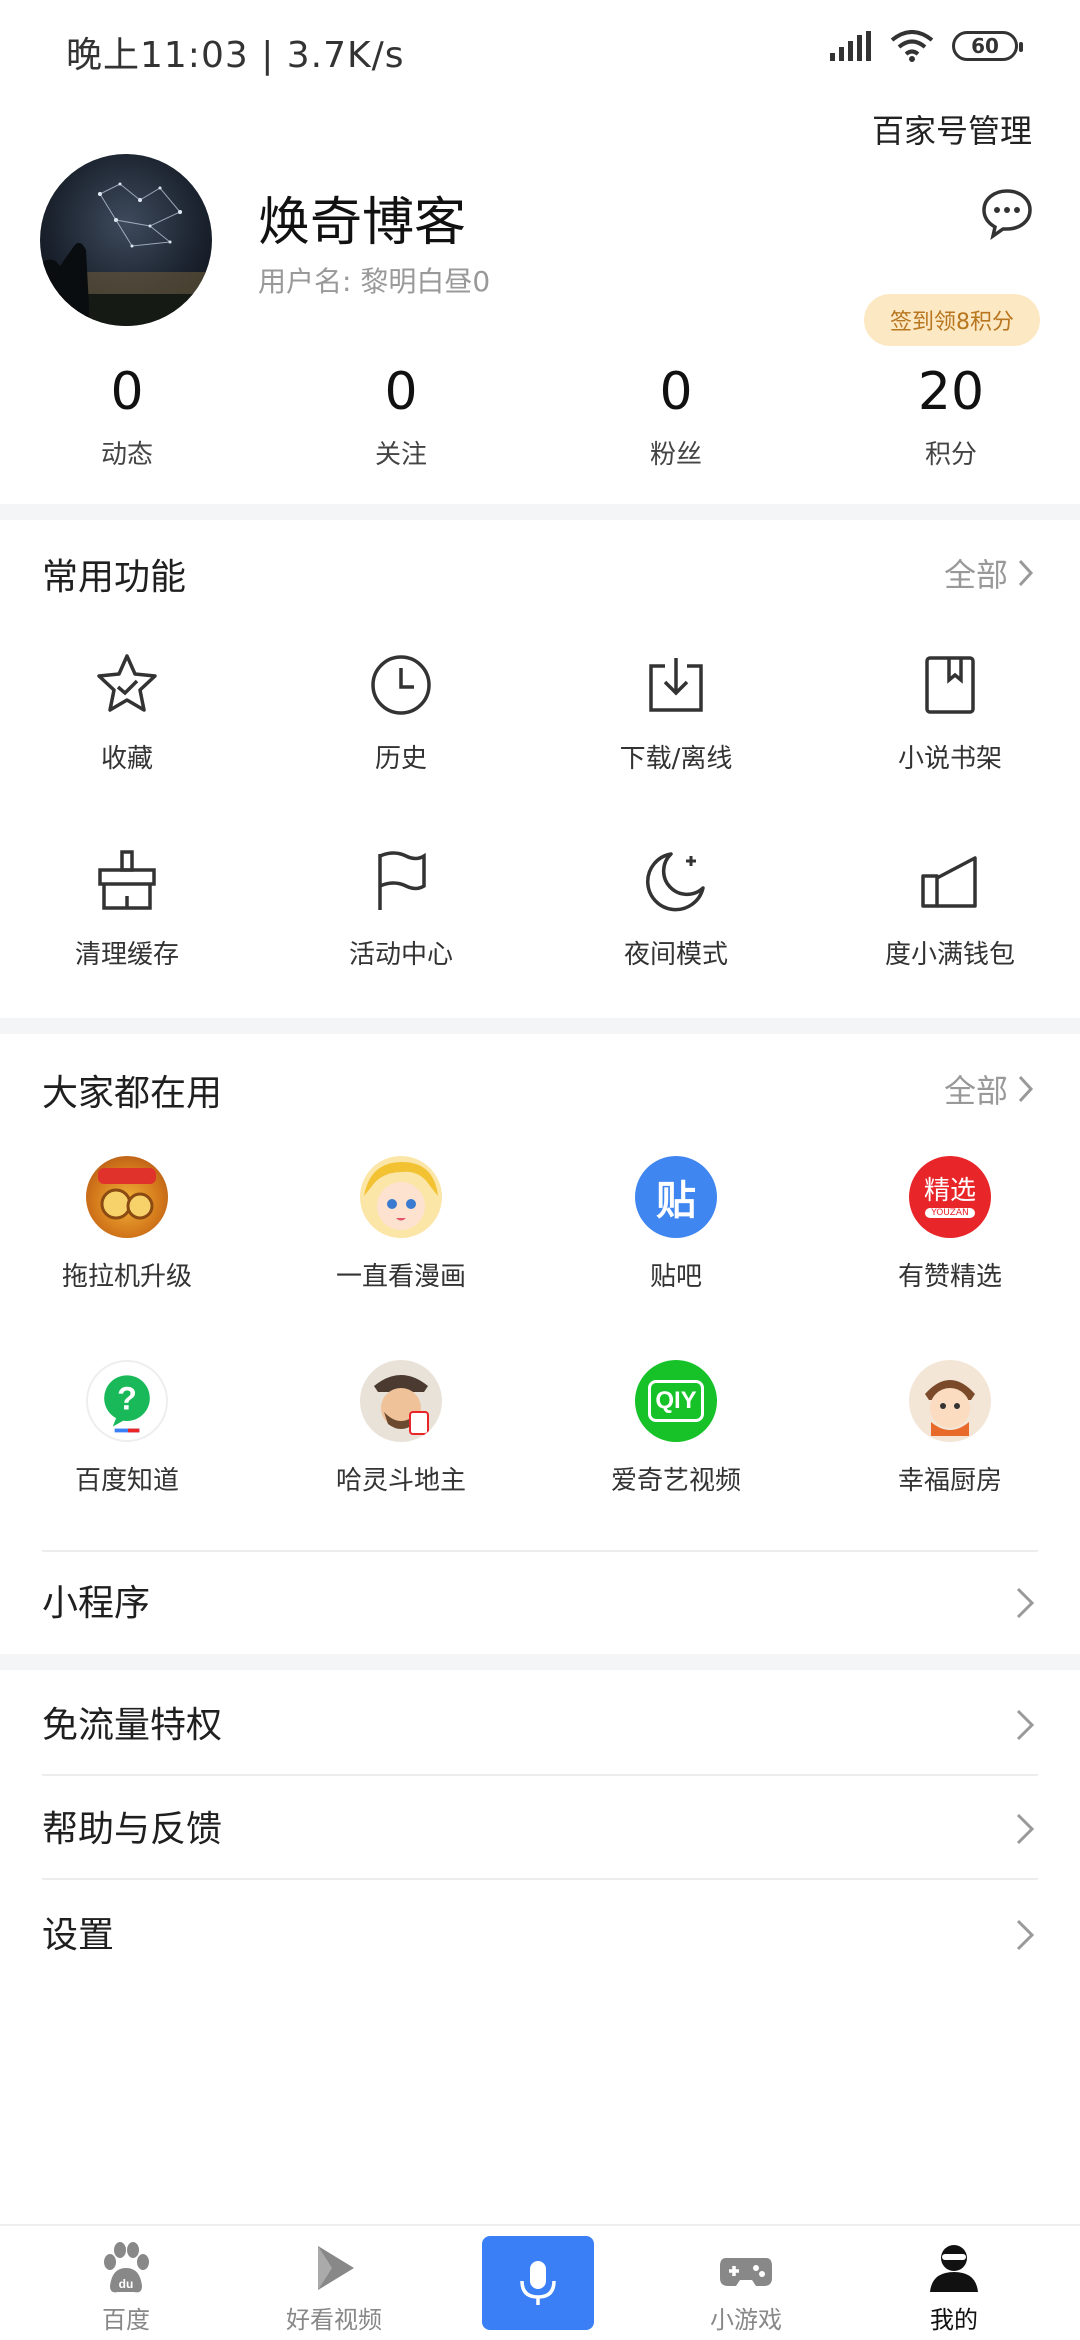  I want to click on svg-text: du, so click(126, 2284).